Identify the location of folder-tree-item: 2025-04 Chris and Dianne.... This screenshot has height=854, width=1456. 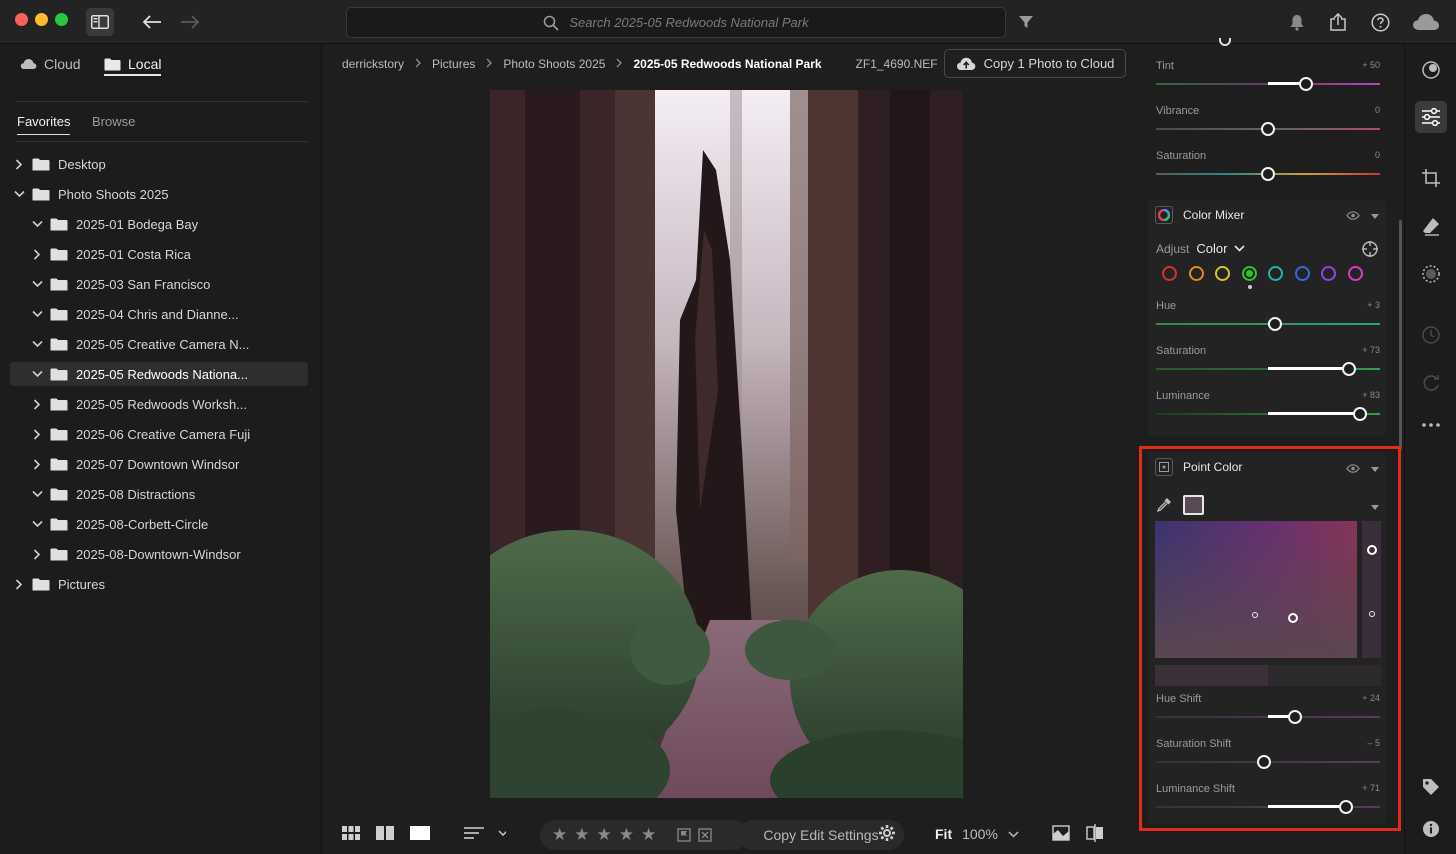
(159, 314).